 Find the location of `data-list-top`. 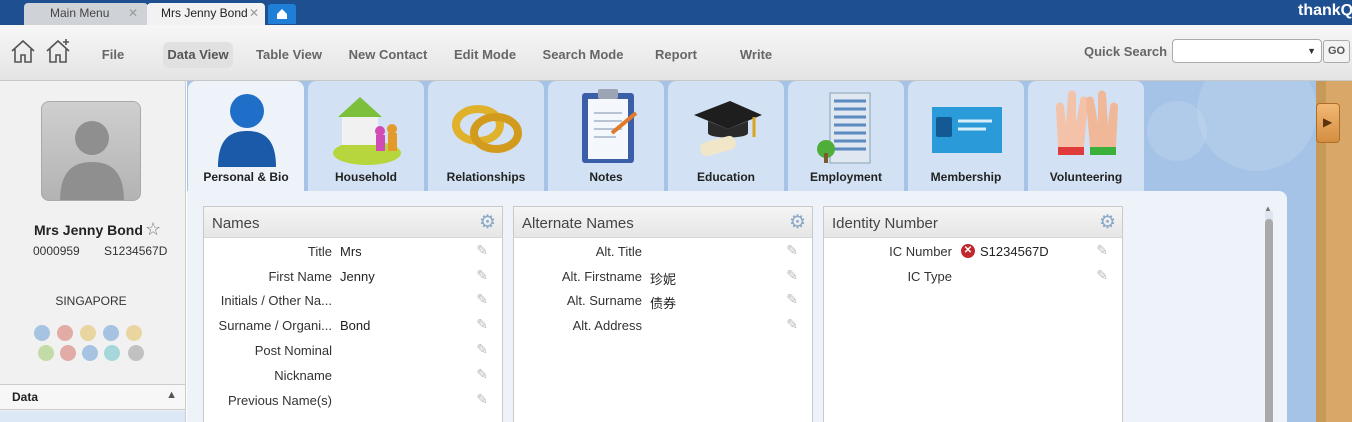

data-list-top is located at coordinates (92, 416).